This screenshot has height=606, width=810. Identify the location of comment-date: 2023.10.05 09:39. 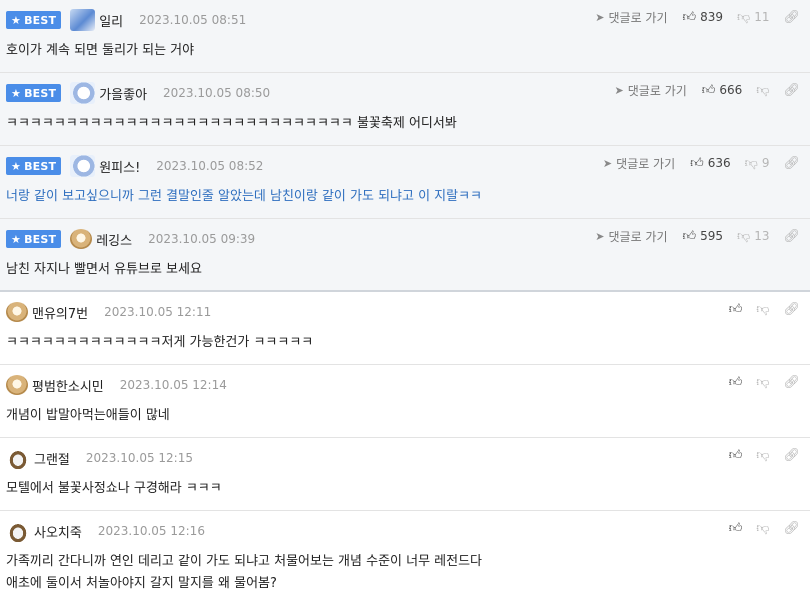
(202, 239).